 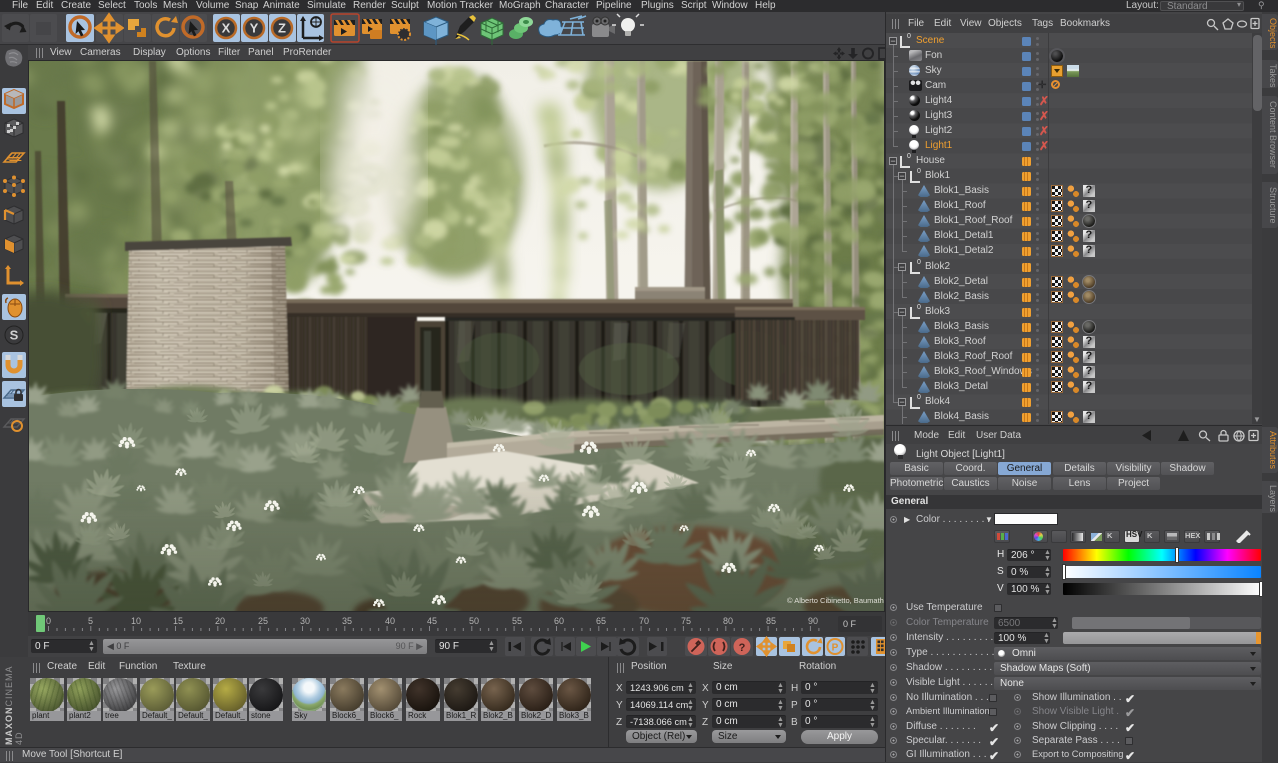 I want to click on svg-text: S, so click(x=14, y=335).